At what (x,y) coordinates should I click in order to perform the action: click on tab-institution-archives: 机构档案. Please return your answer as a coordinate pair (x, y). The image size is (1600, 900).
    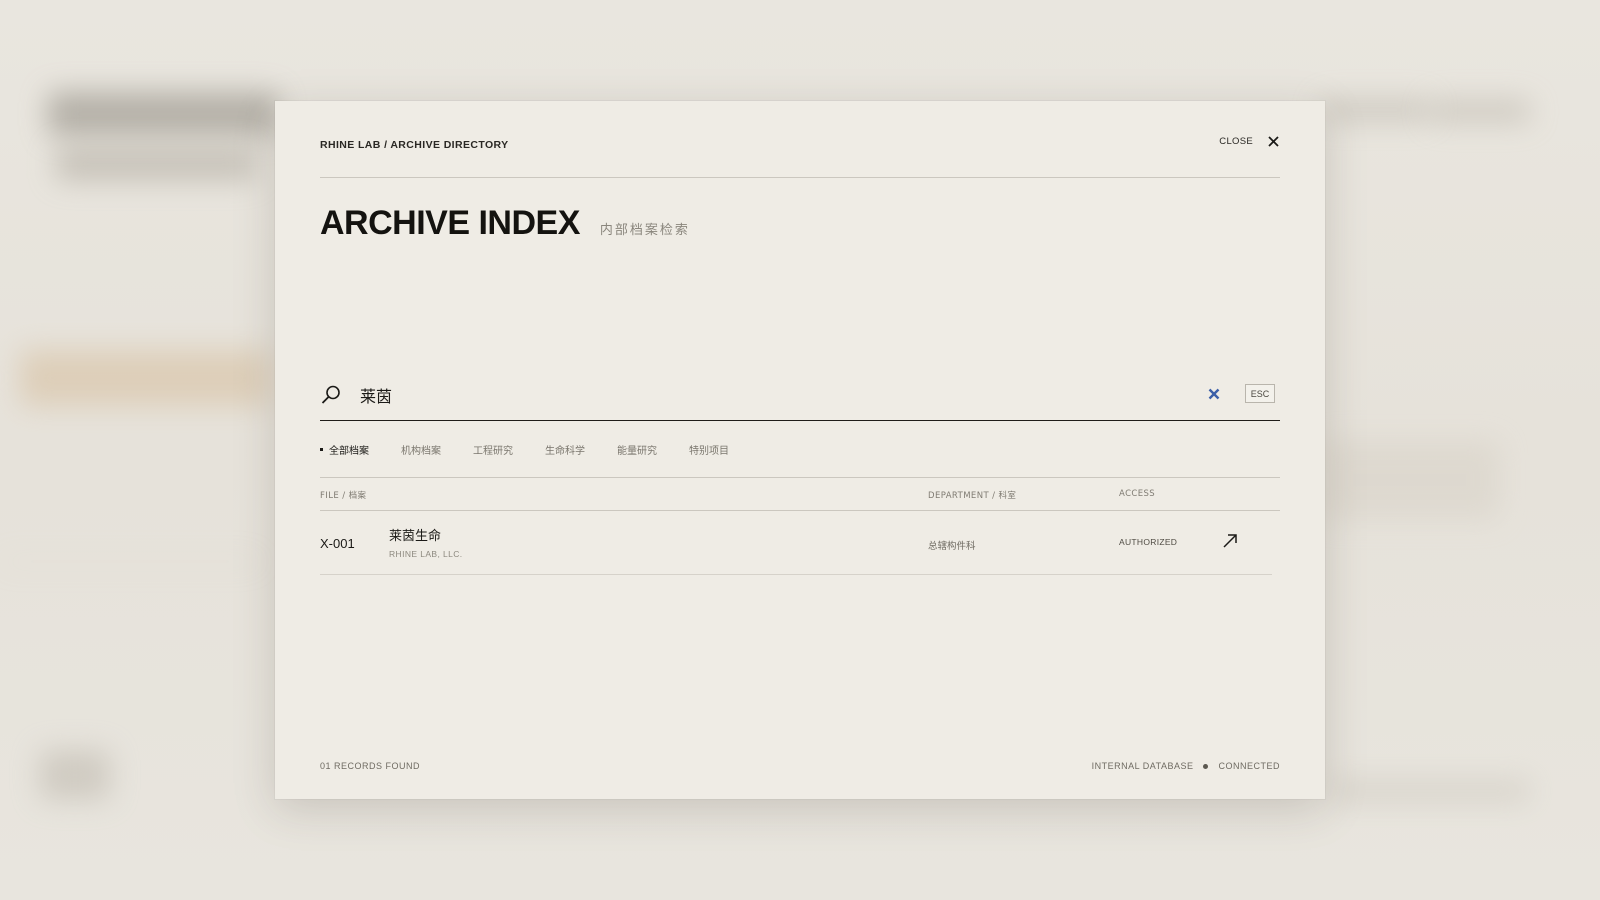
    Looking at the image, I should click on (421, 449).